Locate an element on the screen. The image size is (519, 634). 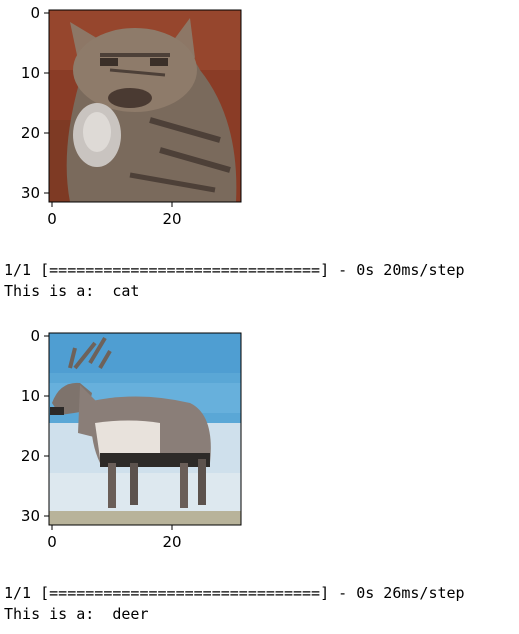
prediction-output: This is a: deer is located at coordinates (76, 614).